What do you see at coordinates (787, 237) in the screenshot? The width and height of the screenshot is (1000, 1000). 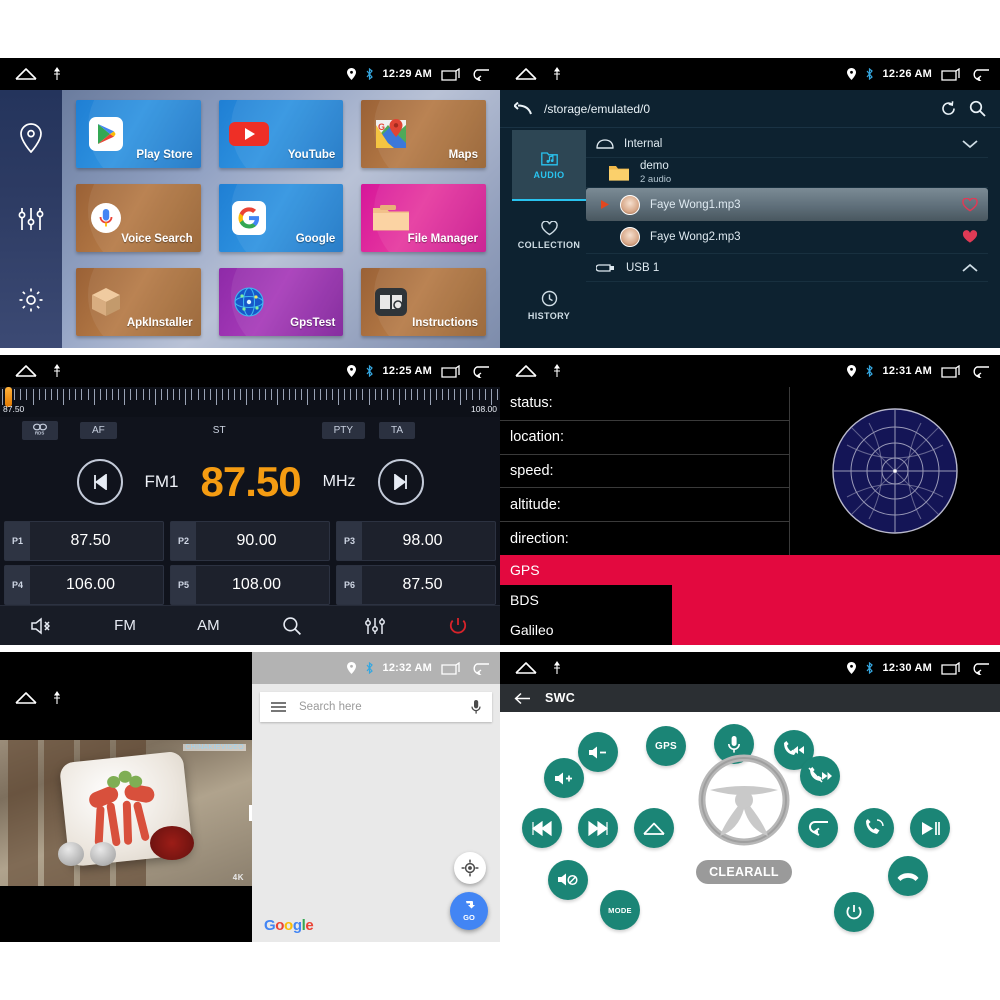 I see `list-item-track: Faye Wong2.mp3` at bounding box center [787, 237].